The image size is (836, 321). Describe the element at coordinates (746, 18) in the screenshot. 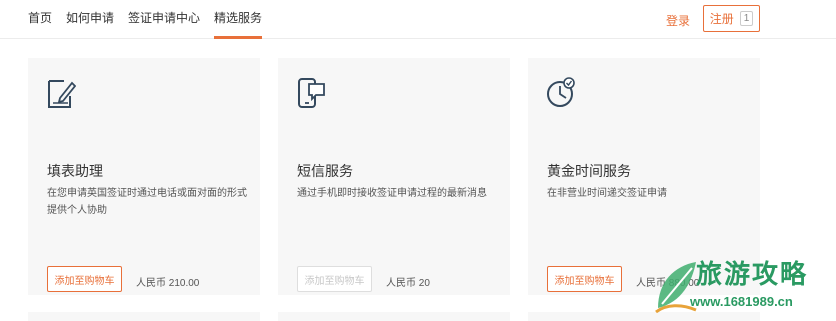

I see `register-count-badge: 1` at that location.